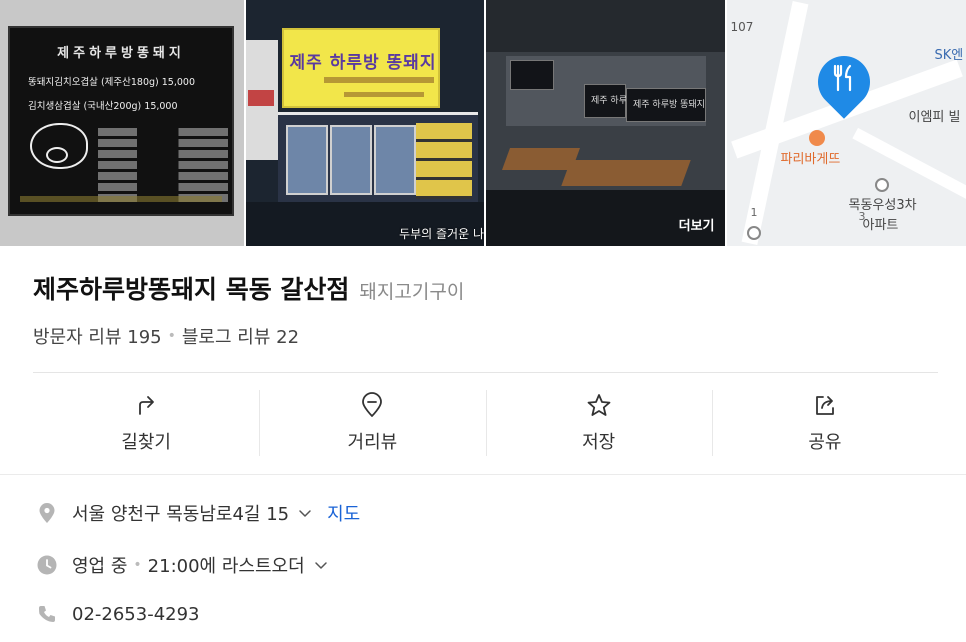 This screenshot has width=966, height=642. What do you see at coordinates (343, 513) in the screenshot?
I see `map-link: 지도` at bounding box center [343, 513].